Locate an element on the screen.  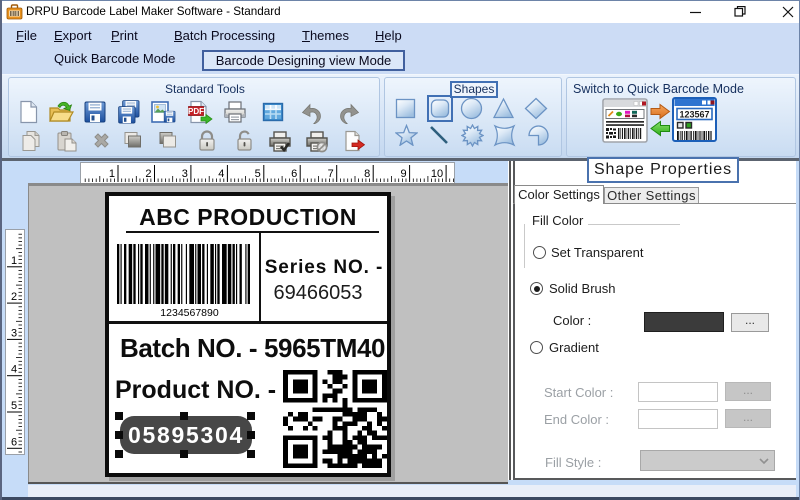
svg-text: 10 is located at coordinates (437, 174).